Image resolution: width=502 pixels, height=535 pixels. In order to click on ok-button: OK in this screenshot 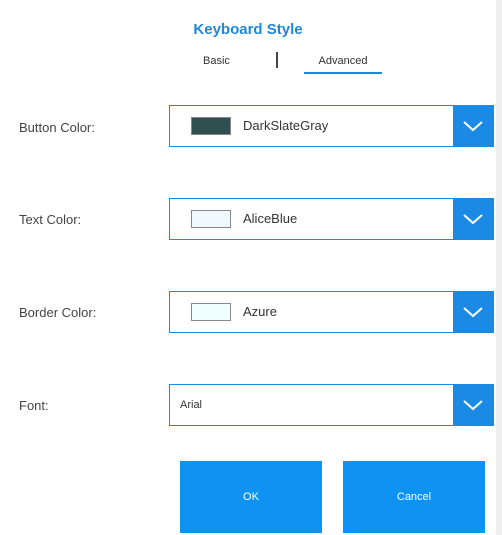, I will do `click(251, 497)`.